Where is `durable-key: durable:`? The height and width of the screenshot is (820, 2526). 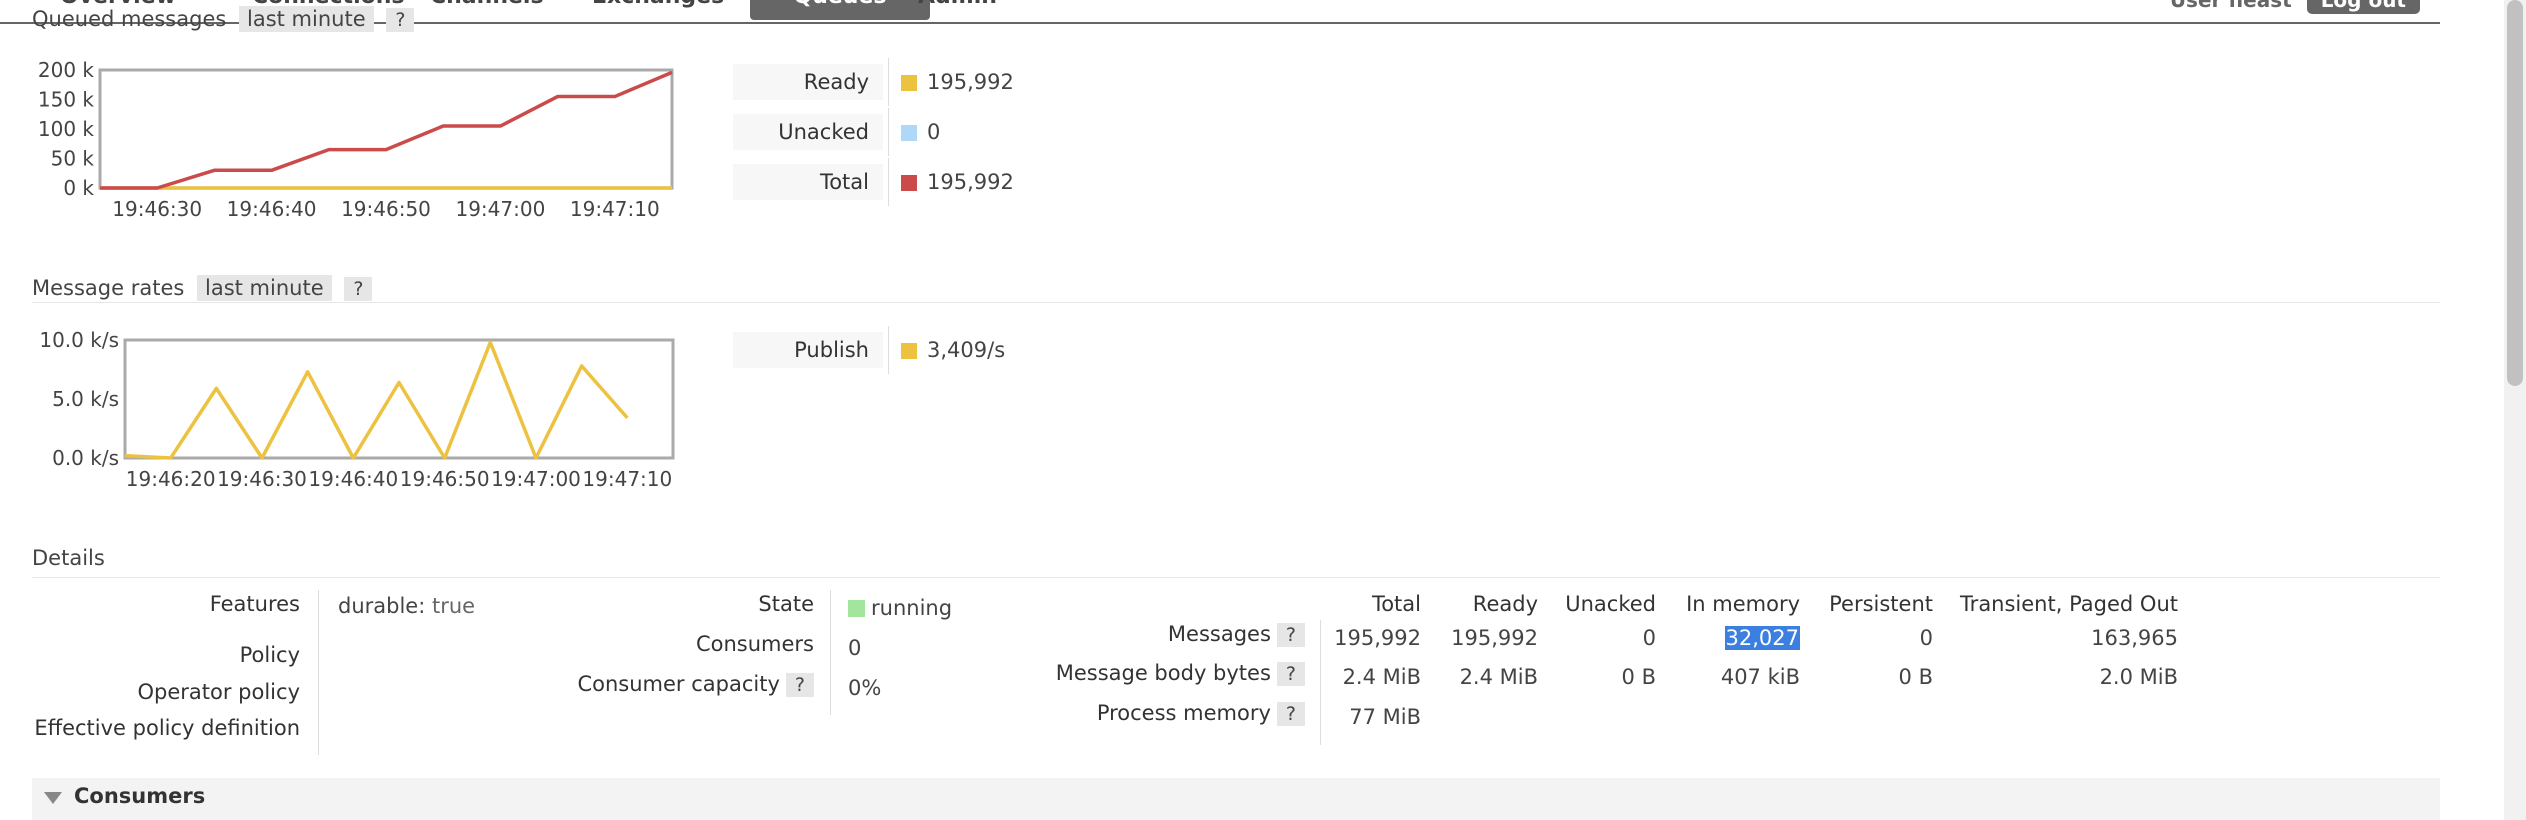 durable-key: durable: is located at coordinates (382, 606).